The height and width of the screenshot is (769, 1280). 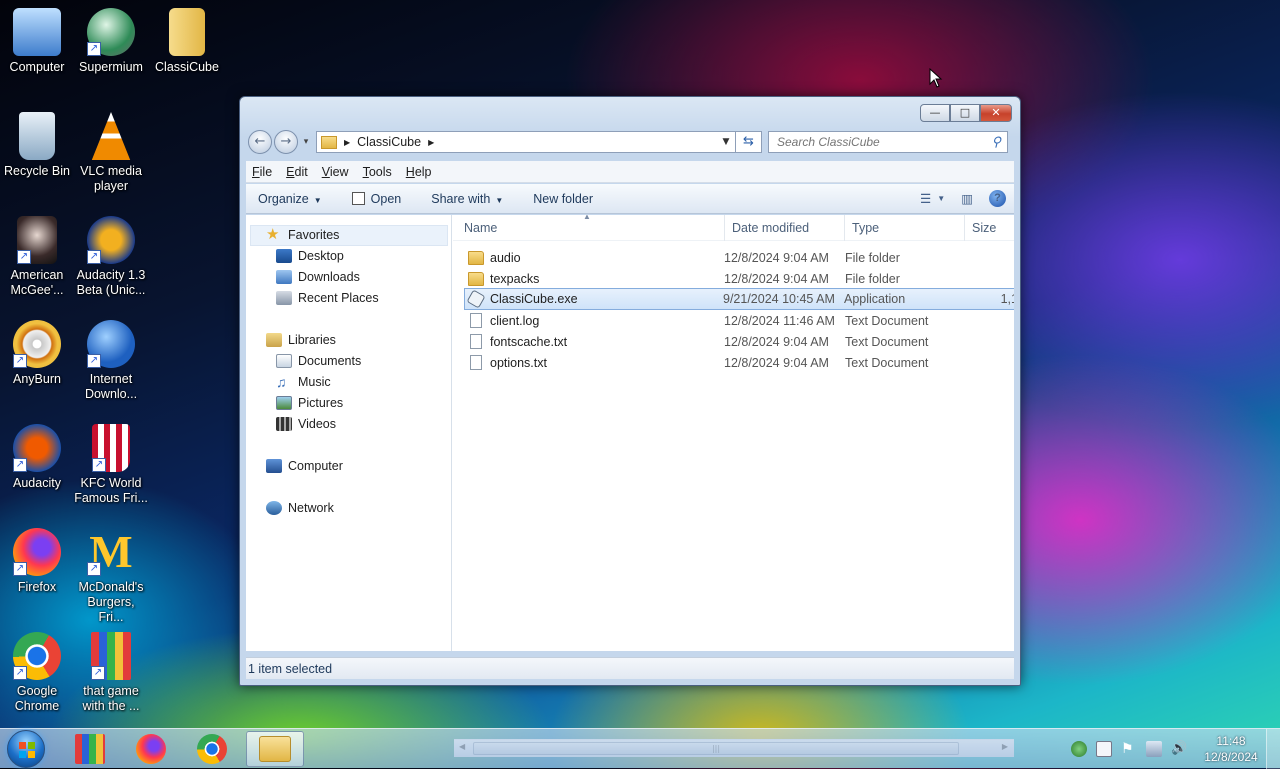 I want to click on search-icon: ⚲, so click(x=996, y=142).